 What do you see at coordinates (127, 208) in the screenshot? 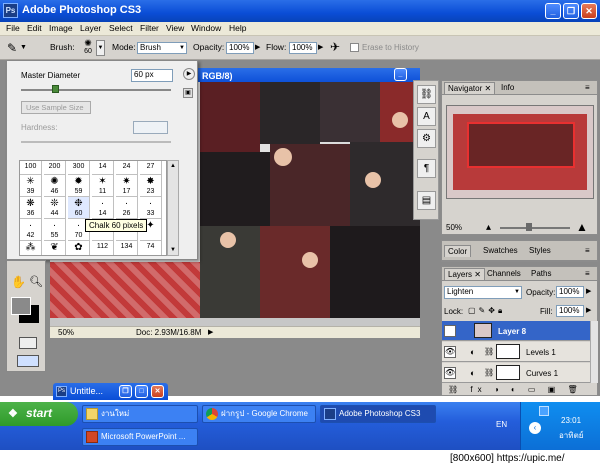
I see `brush-preset: · 26` at bounding box center [127, 208].